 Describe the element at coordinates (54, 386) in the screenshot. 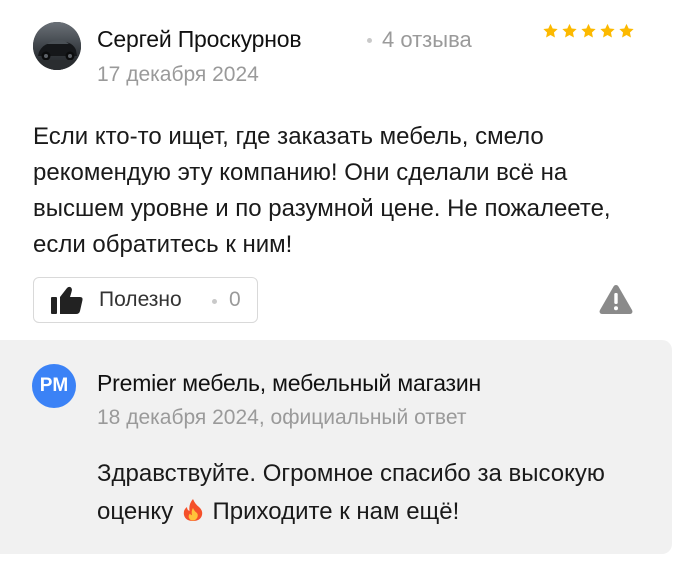

I see `org-avatar: PM` at that location.